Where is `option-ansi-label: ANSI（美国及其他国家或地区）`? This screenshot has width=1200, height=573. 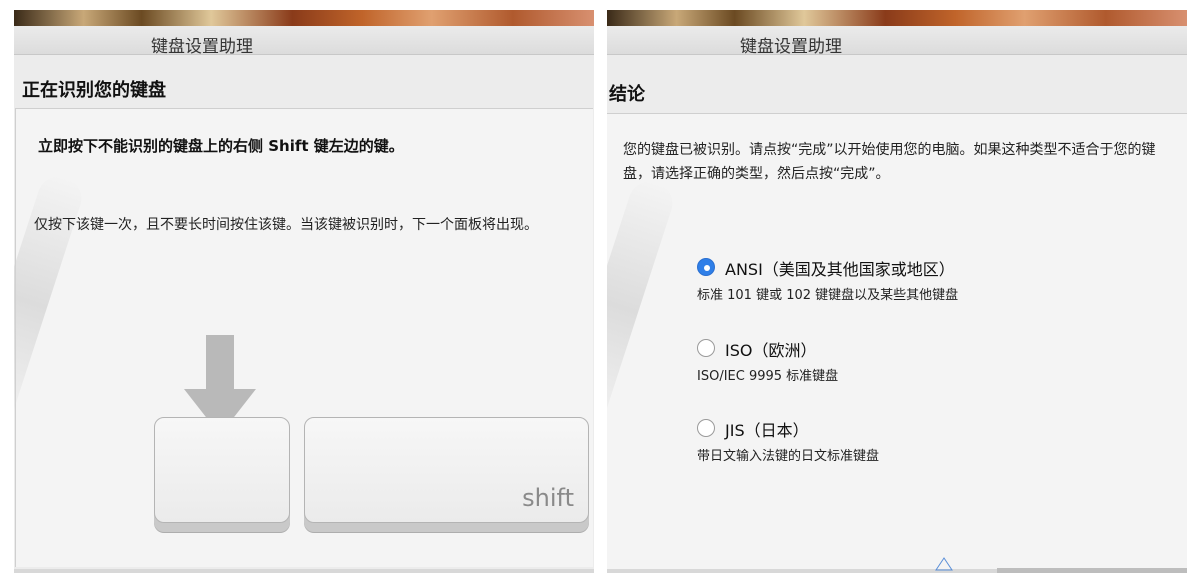 option-ansi-label: ANSI（美国及其他国家或地区） is located at coordinates (840, 268).